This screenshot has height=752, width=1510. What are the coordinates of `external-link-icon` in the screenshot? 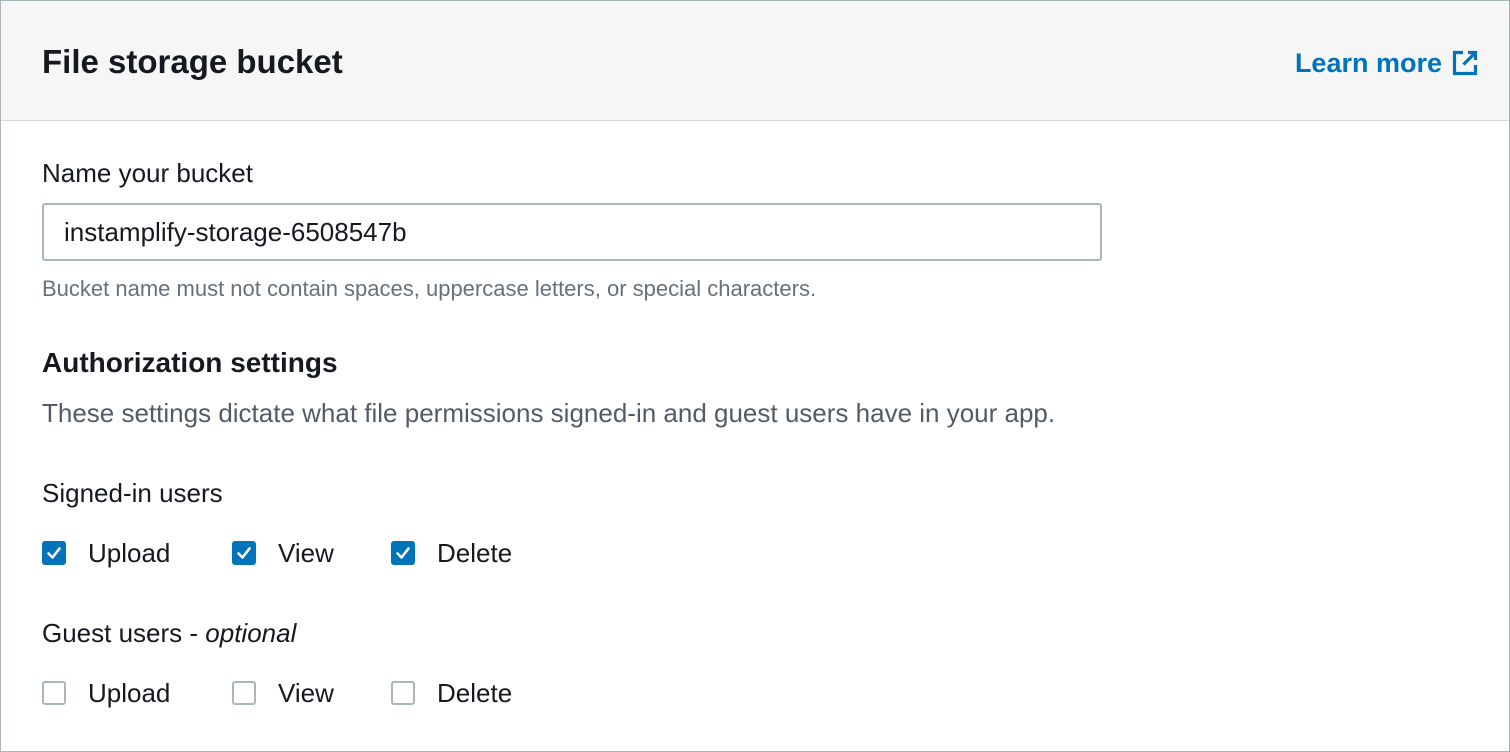 It's located at (1465, 63).